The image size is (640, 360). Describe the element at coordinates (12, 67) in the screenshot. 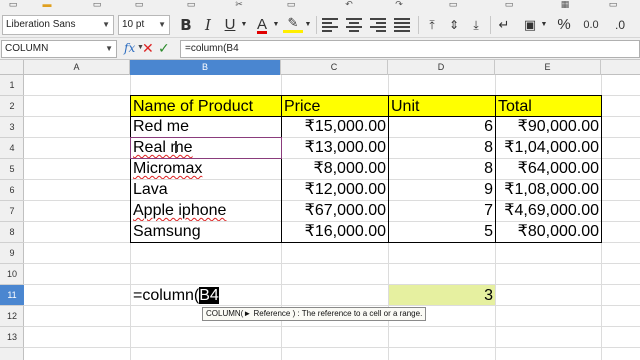

I see `select-all-corner` at that location.